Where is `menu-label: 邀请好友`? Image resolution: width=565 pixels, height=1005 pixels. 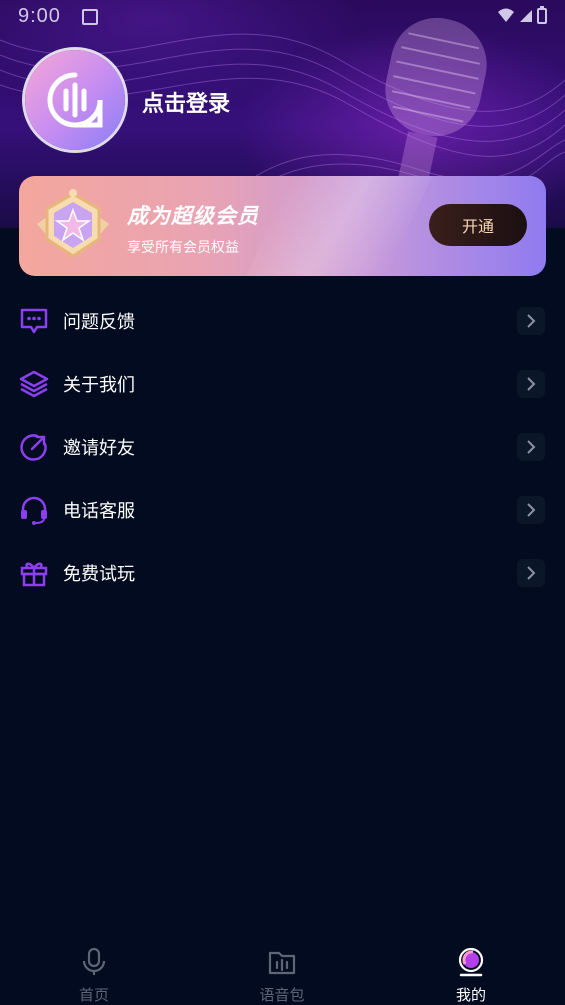 menu-label: 邀请好友 is located at coordinates (99, 448).